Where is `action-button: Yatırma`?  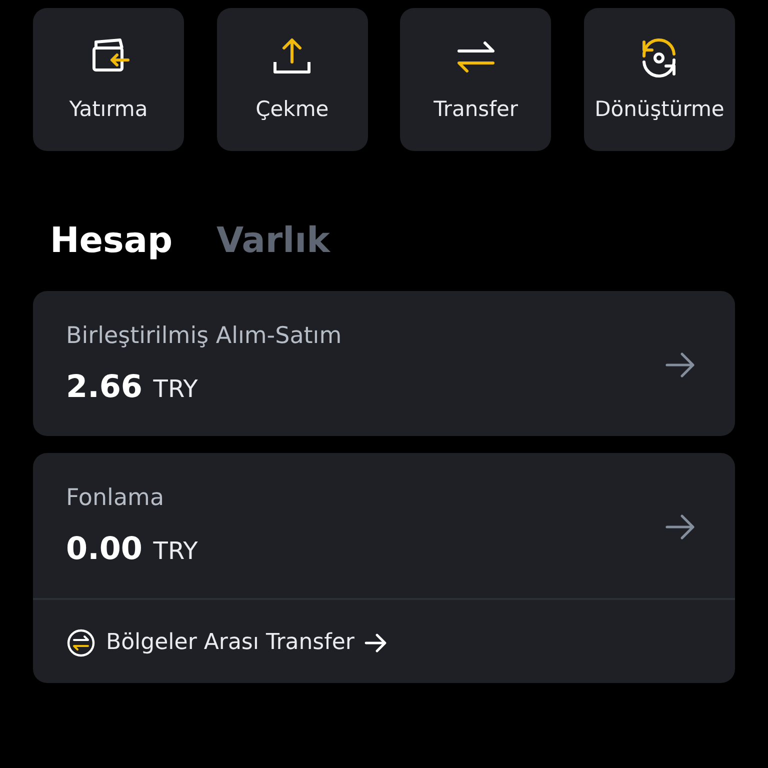
action-button: Yatırma is located at coordinates (108, 79).